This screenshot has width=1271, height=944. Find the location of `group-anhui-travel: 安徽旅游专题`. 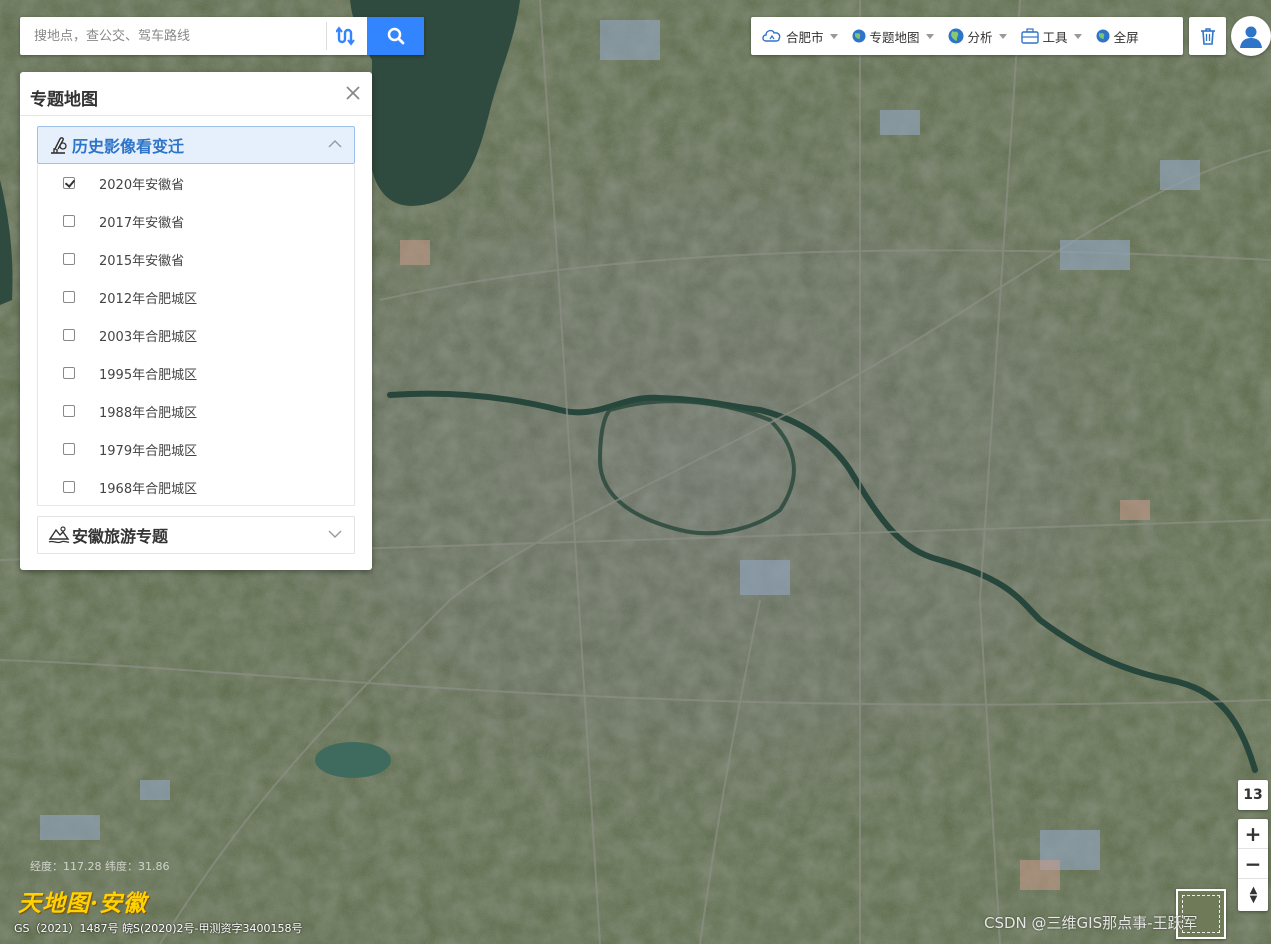

group-anhui-travel: 安徽旅游专题 is located at coordinates (196, 535).